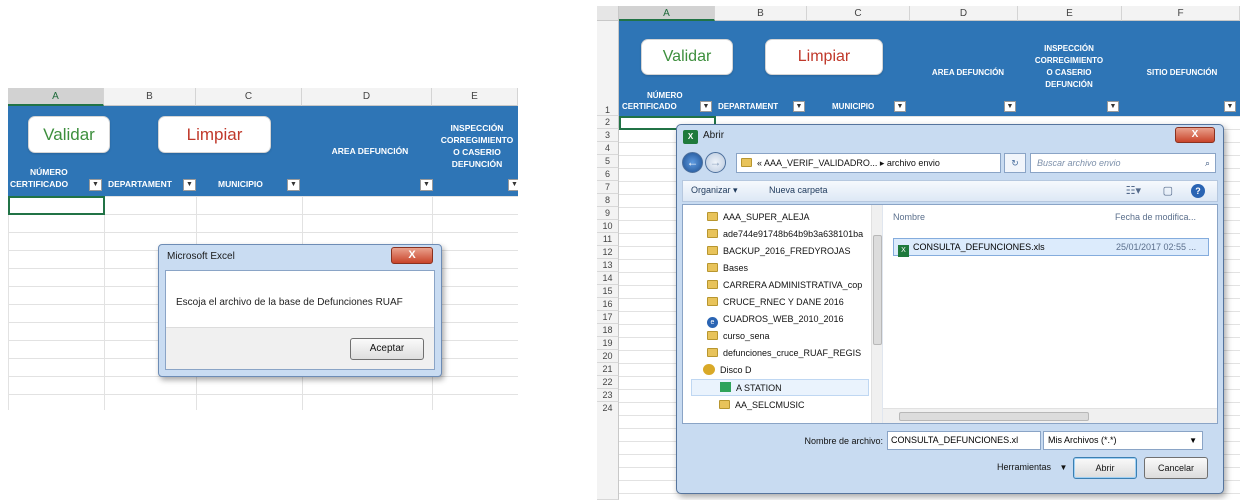 This screenshot has height=500, width=1249. What do you see at coordinates (608, 291) in the screenshot?
I see `row-header-15: 15` at bounding box center [608, 291].